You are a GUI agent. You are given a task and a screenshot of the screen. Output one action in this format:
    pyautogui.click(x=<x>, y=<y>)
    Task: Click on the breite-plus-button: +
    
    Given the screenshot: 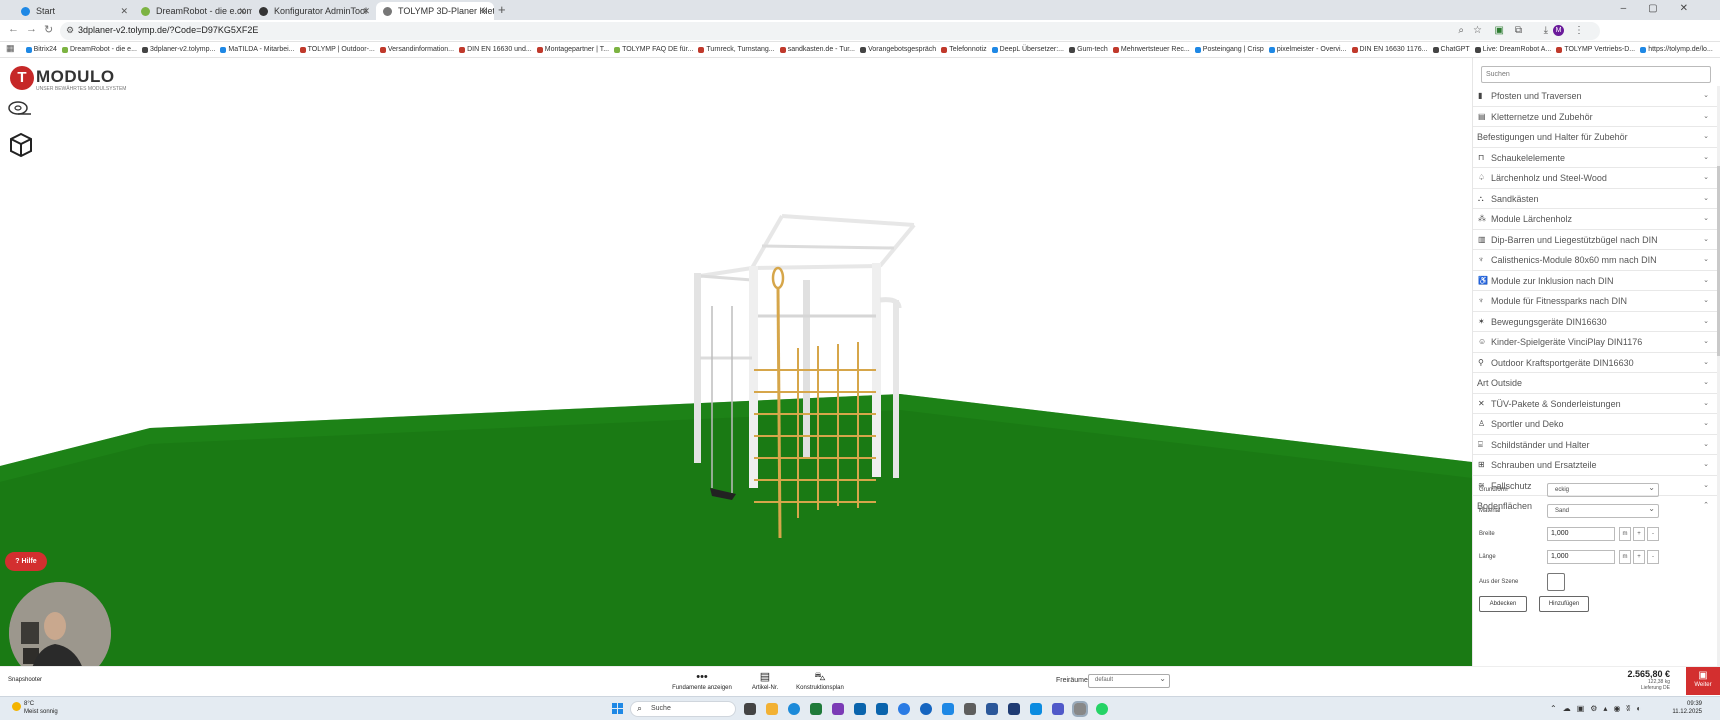 What is the action you would take?
    pyautogui.click(x=1639, y=534)
    